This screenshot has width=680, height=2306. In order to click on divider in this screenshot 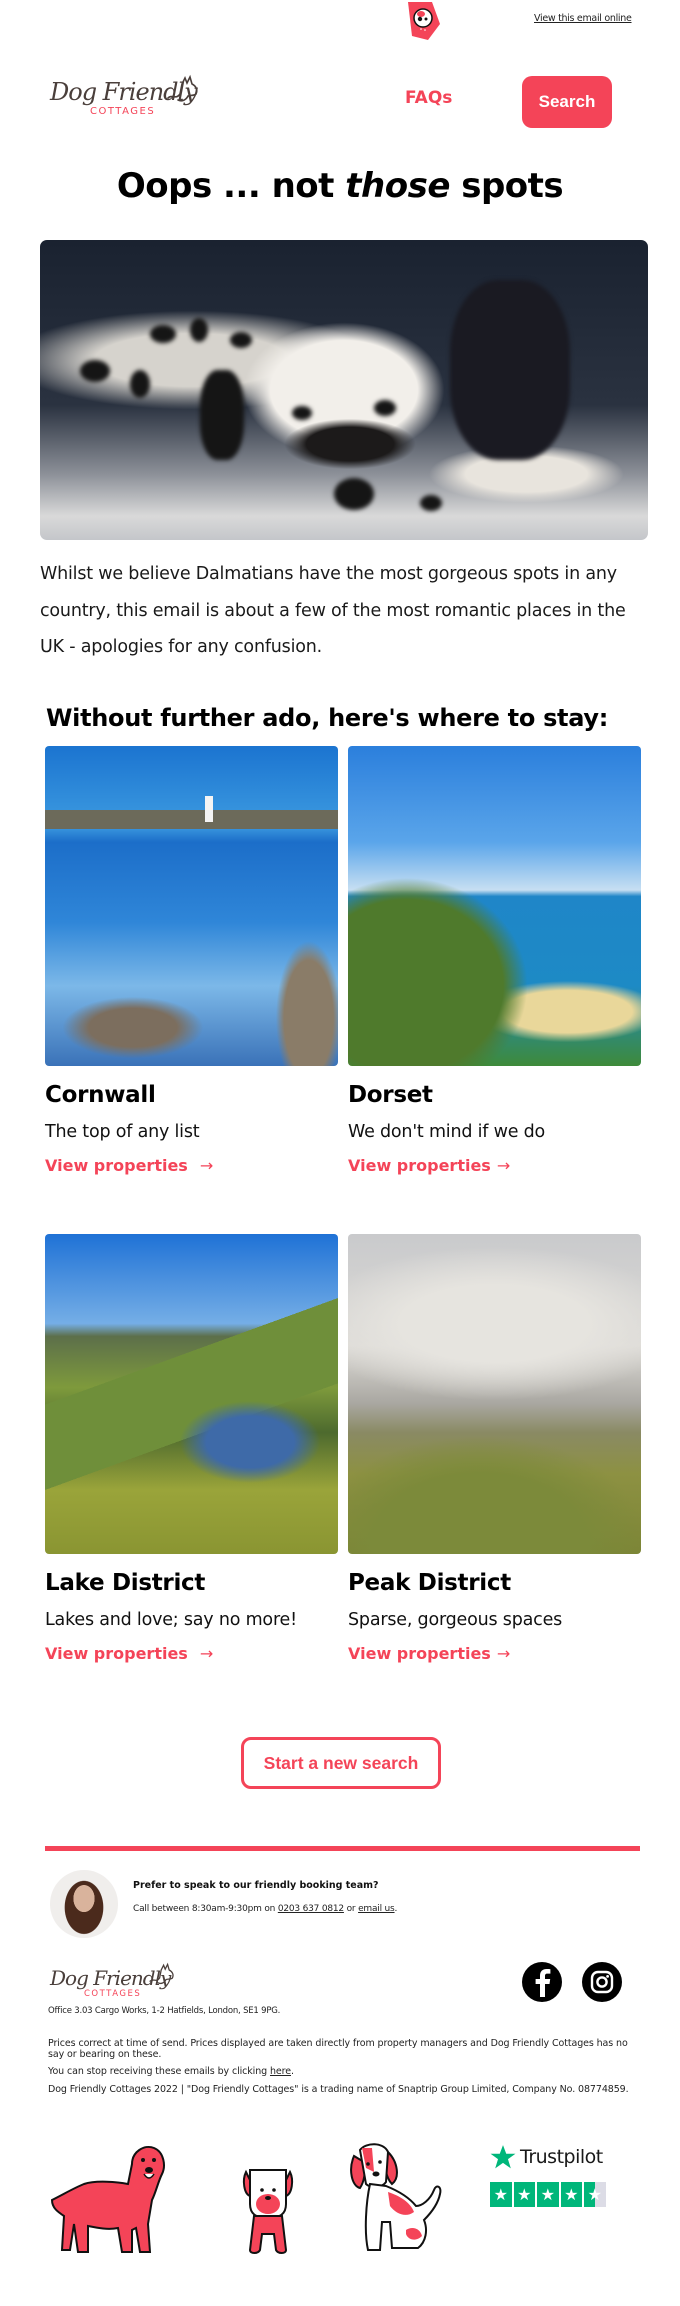, I will do `click(342, 1848)`.